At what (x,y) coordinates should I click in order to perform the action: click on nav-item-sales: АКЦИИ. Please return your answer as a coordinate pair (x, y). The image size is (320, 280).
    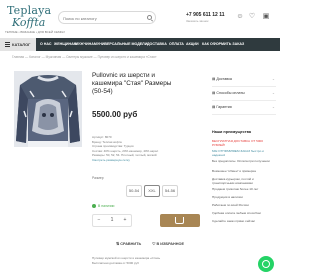
    Looking at the image, I should click on (192, 44).